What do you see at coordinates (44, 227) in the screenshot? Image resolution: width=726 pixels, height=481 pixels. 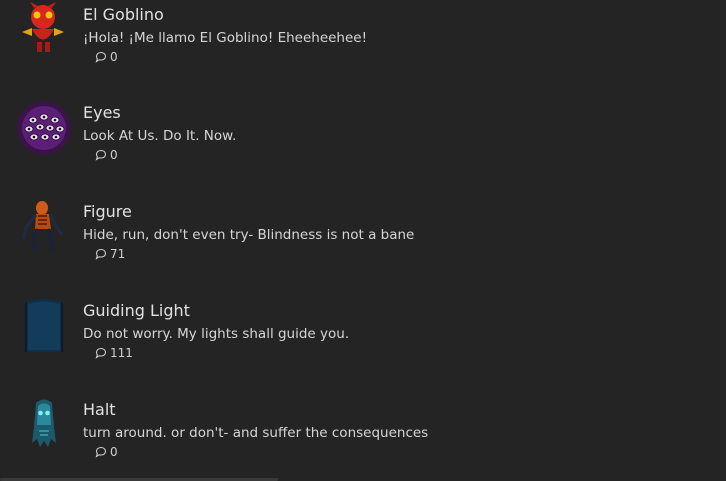 I see `figure-creature-icon` at bounding box center [44, 227].